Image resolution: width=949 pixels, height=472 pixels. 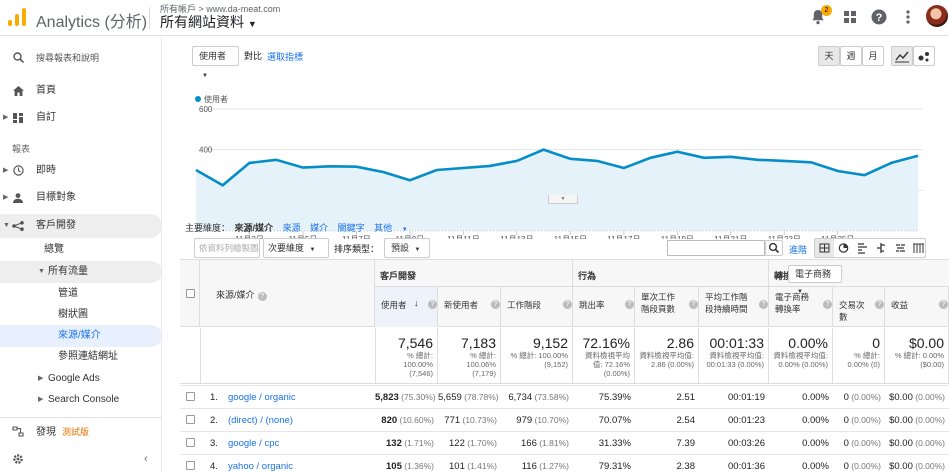 What do you see at coordinates (926, 343) in the screenshot?
I see `total-value: $0.00` at bounding box center [926, 343].